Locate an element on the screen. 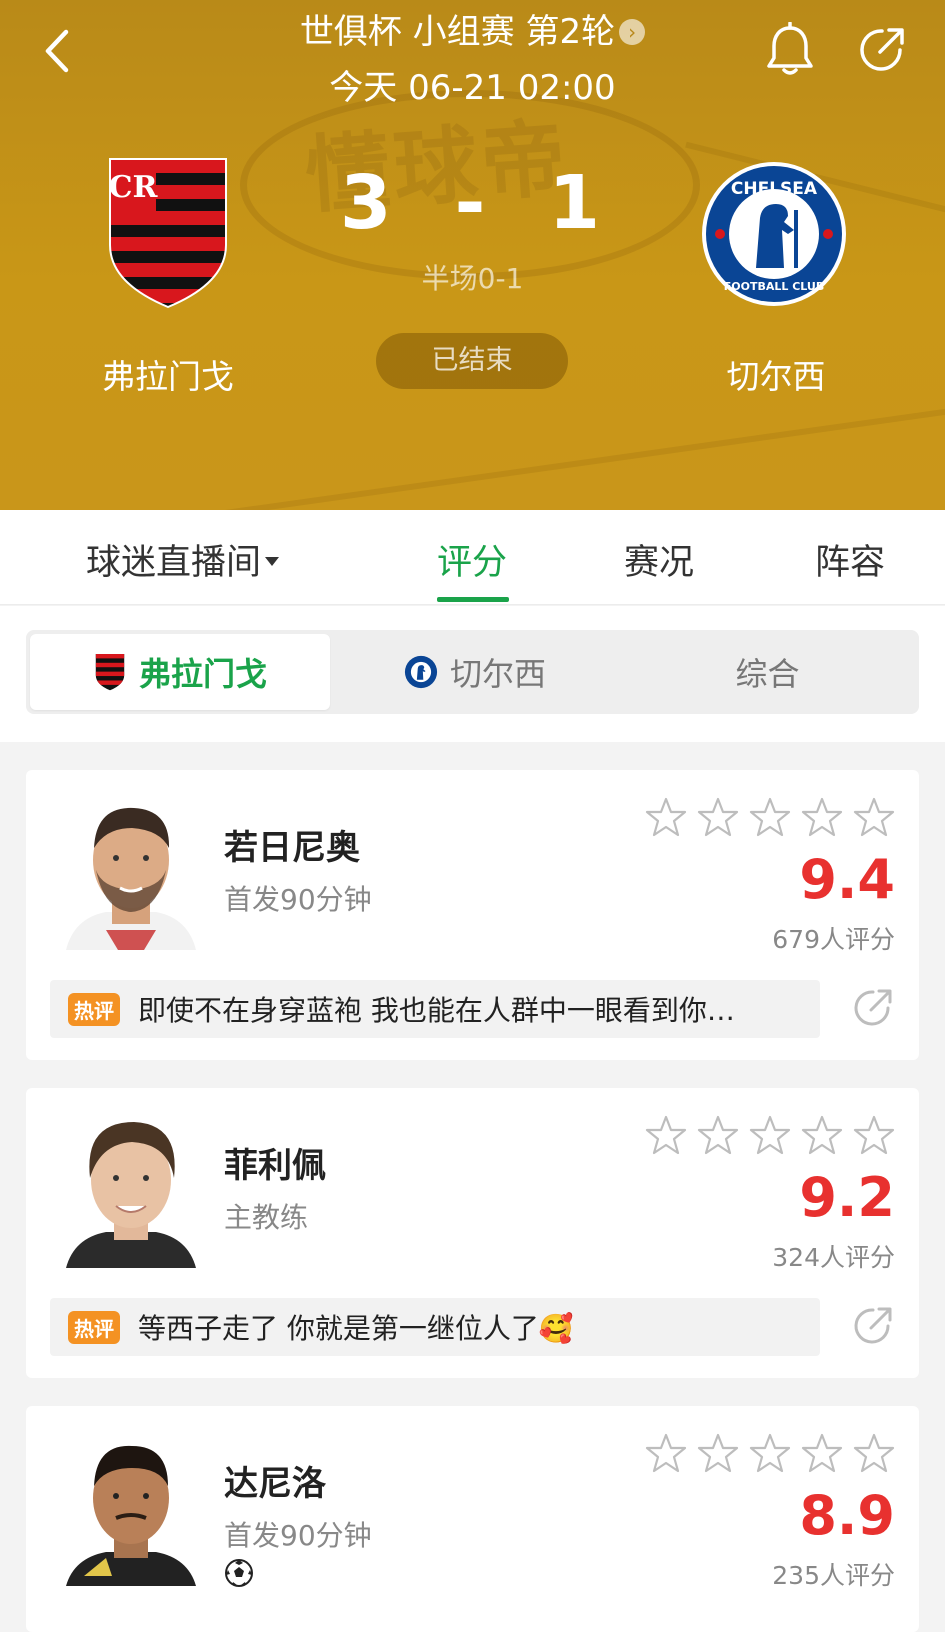 This screenshot has width=945, height=1632. player-name: 菲利佩 is located at coordinates (275, 1166).